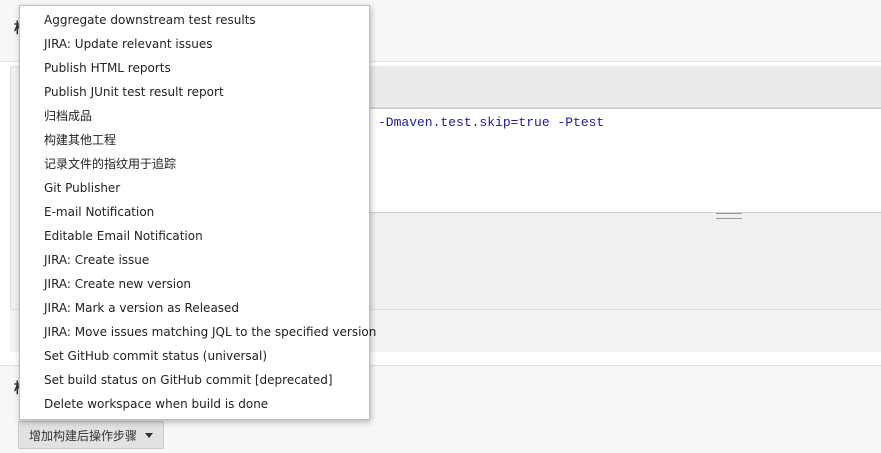 The width and height of the screenshot is (881, 453). What do you see at coordinates (194, 68) in the screenshot?
I see `menu-item: Publish HTML reports` at bounding box center [194, 68].